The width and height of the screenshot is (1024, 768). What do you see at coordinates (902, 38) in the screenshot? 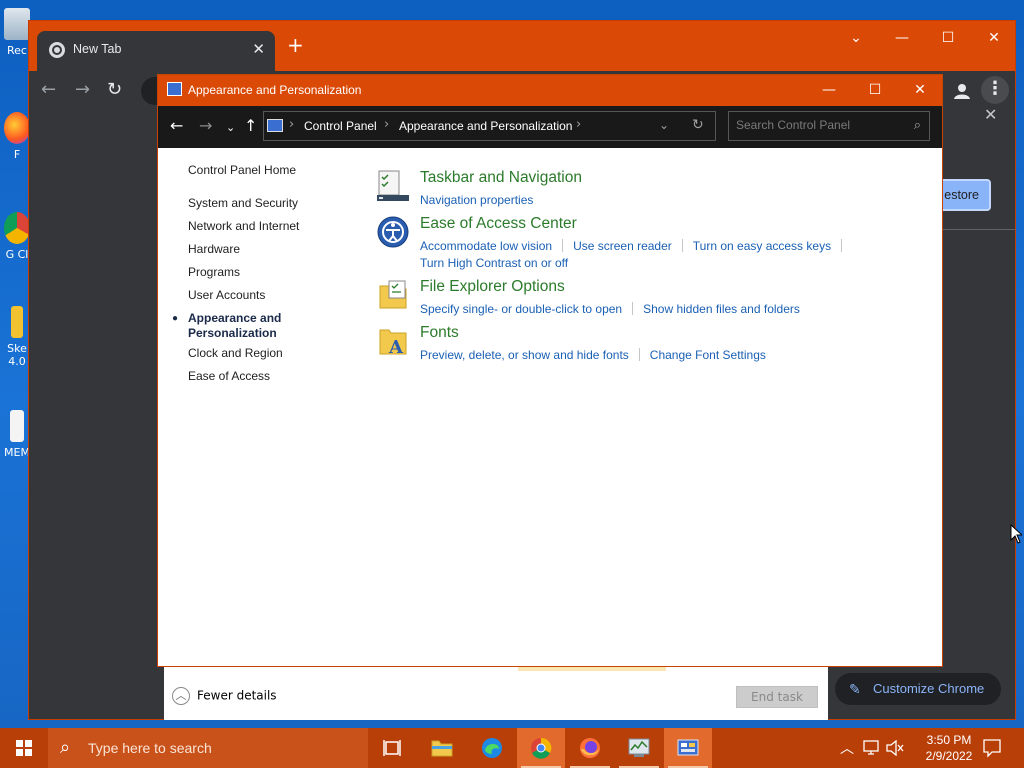
I see `chrome-minimize-button: —` at bounding box center [902, 38].